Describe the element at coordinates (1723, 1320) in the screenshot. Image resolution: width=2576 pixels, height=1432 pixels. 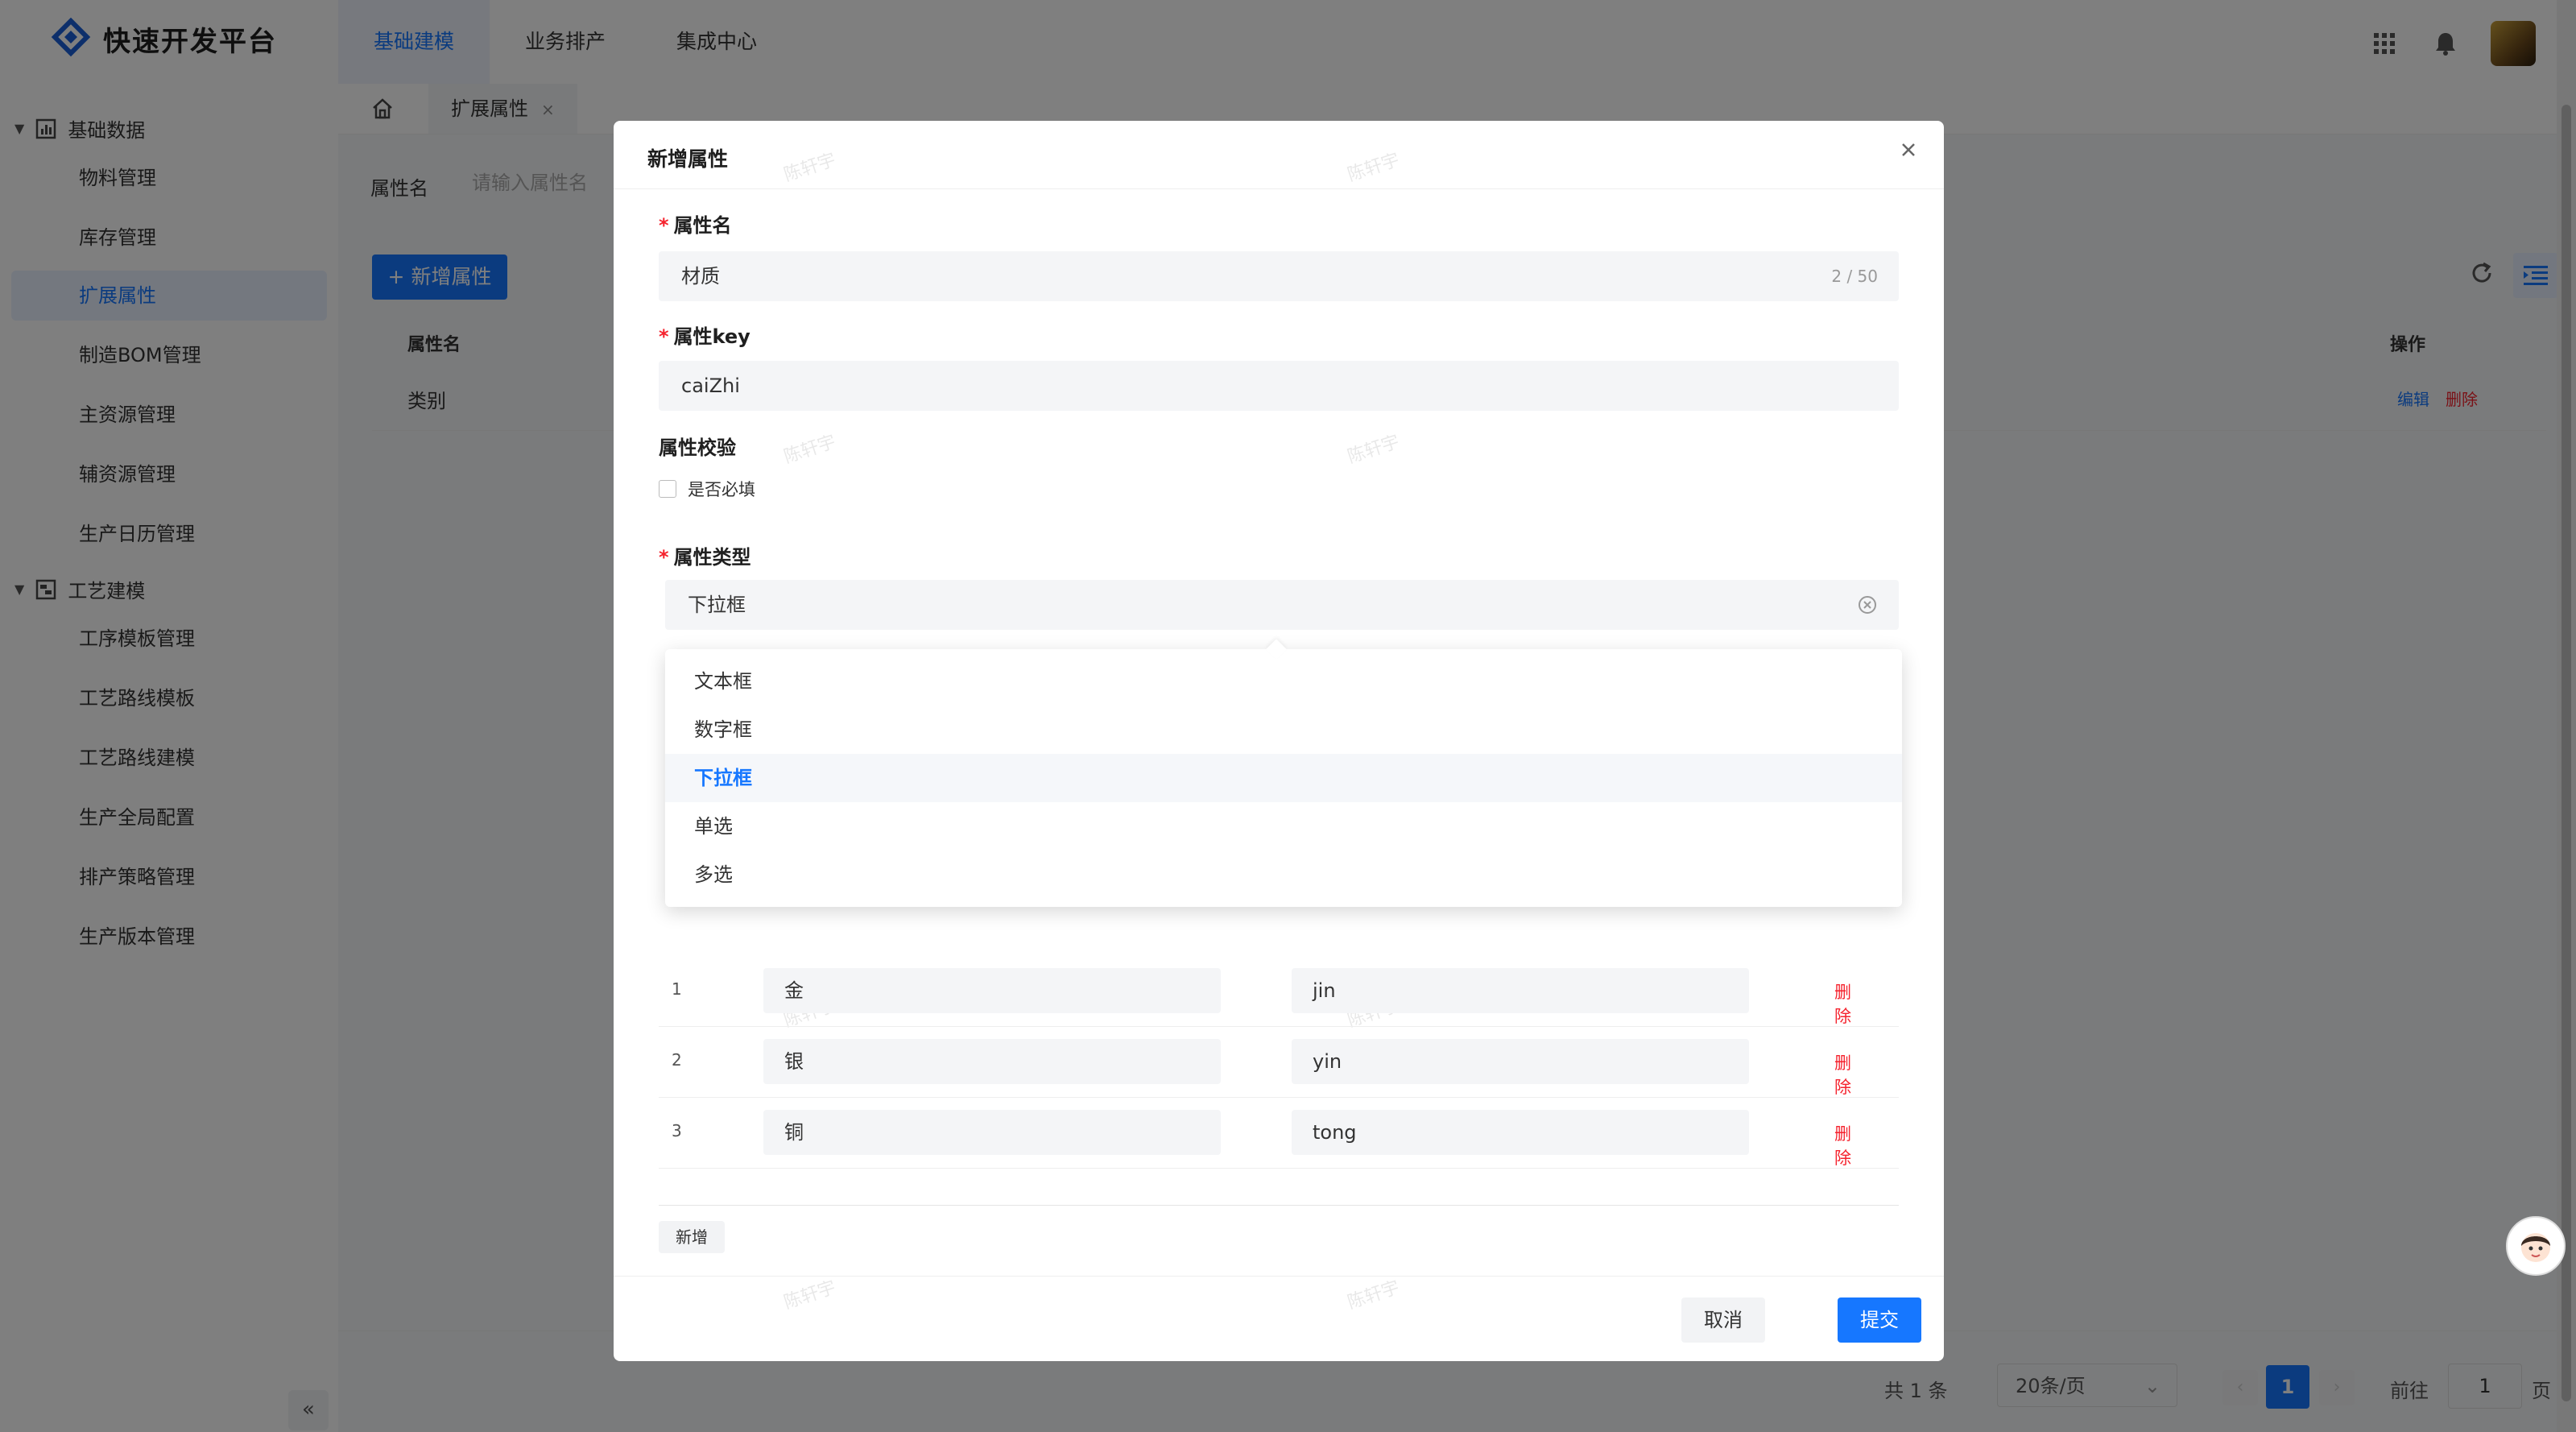
I see `cancel-button: 取消` at that location.